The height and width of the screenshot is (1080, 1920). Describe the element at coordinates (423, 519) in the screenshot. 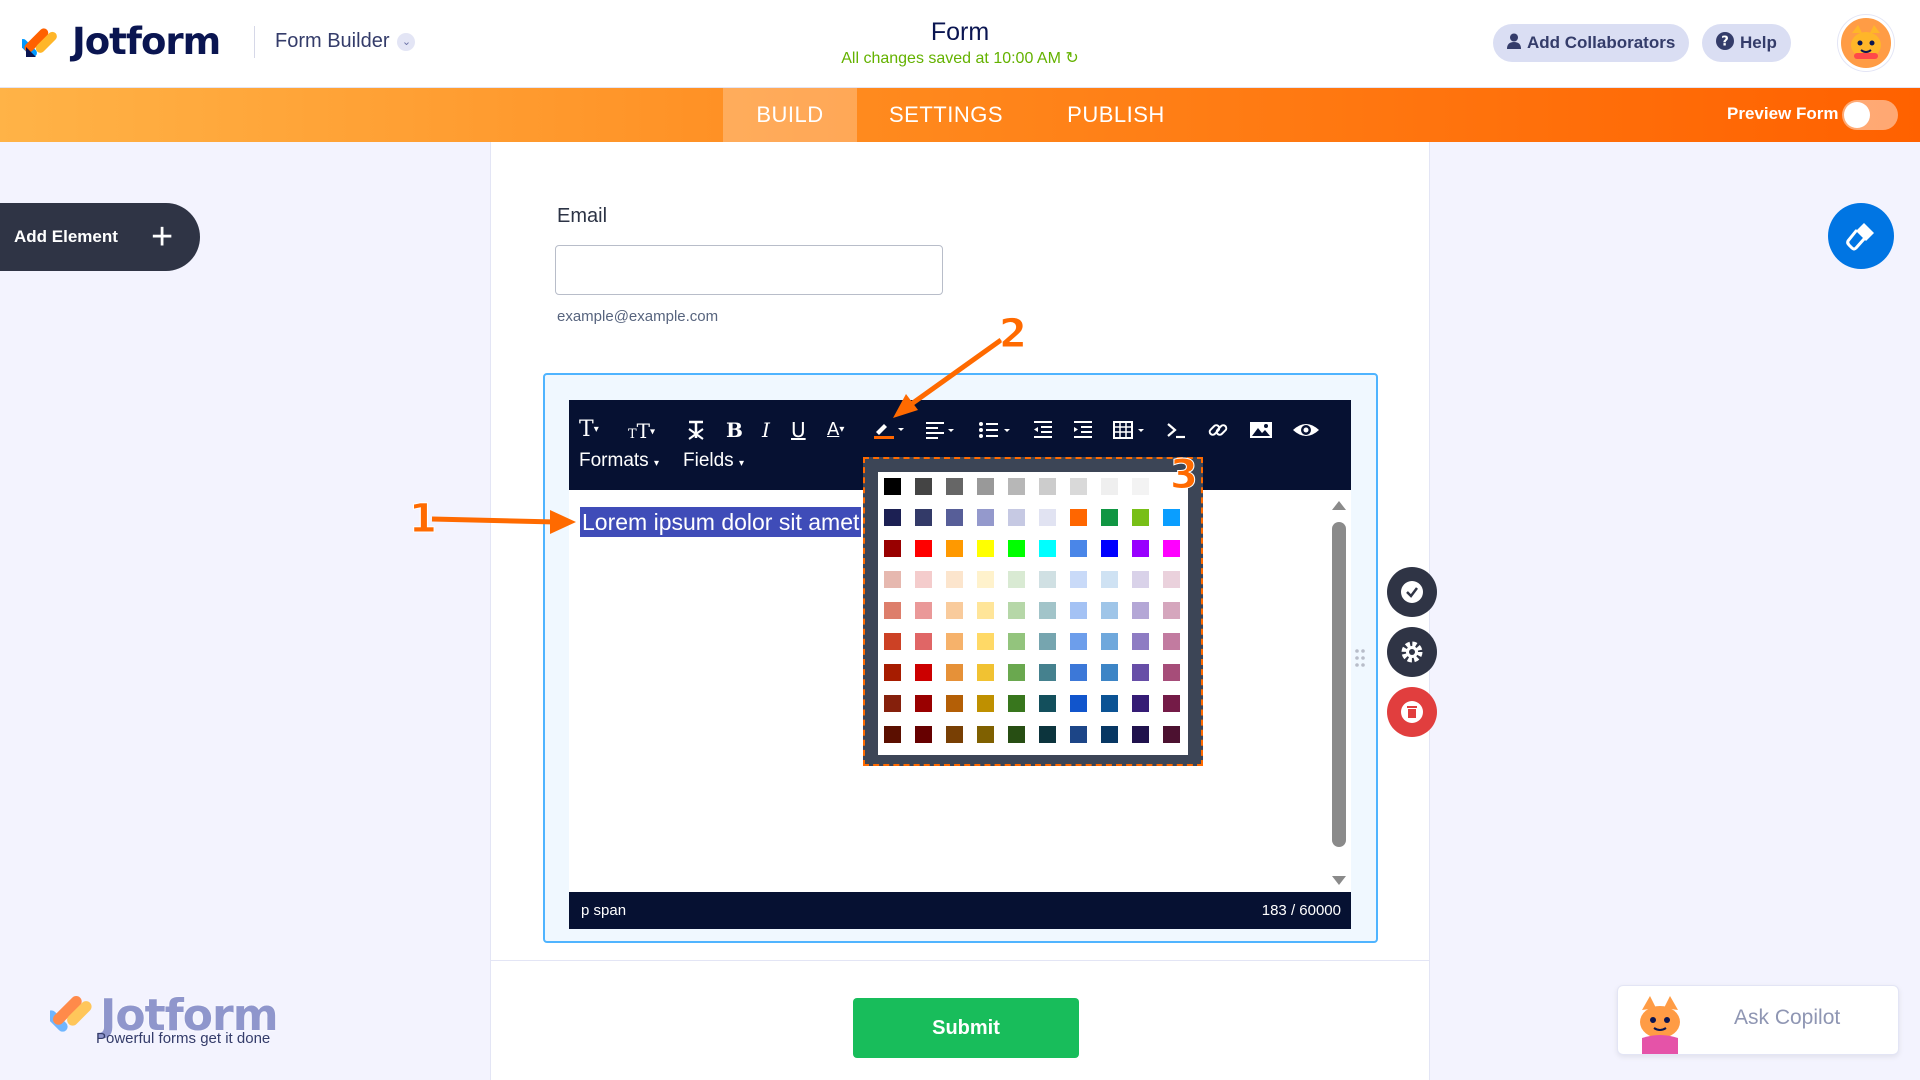

I see `annotation-label-1: 1` at that location.